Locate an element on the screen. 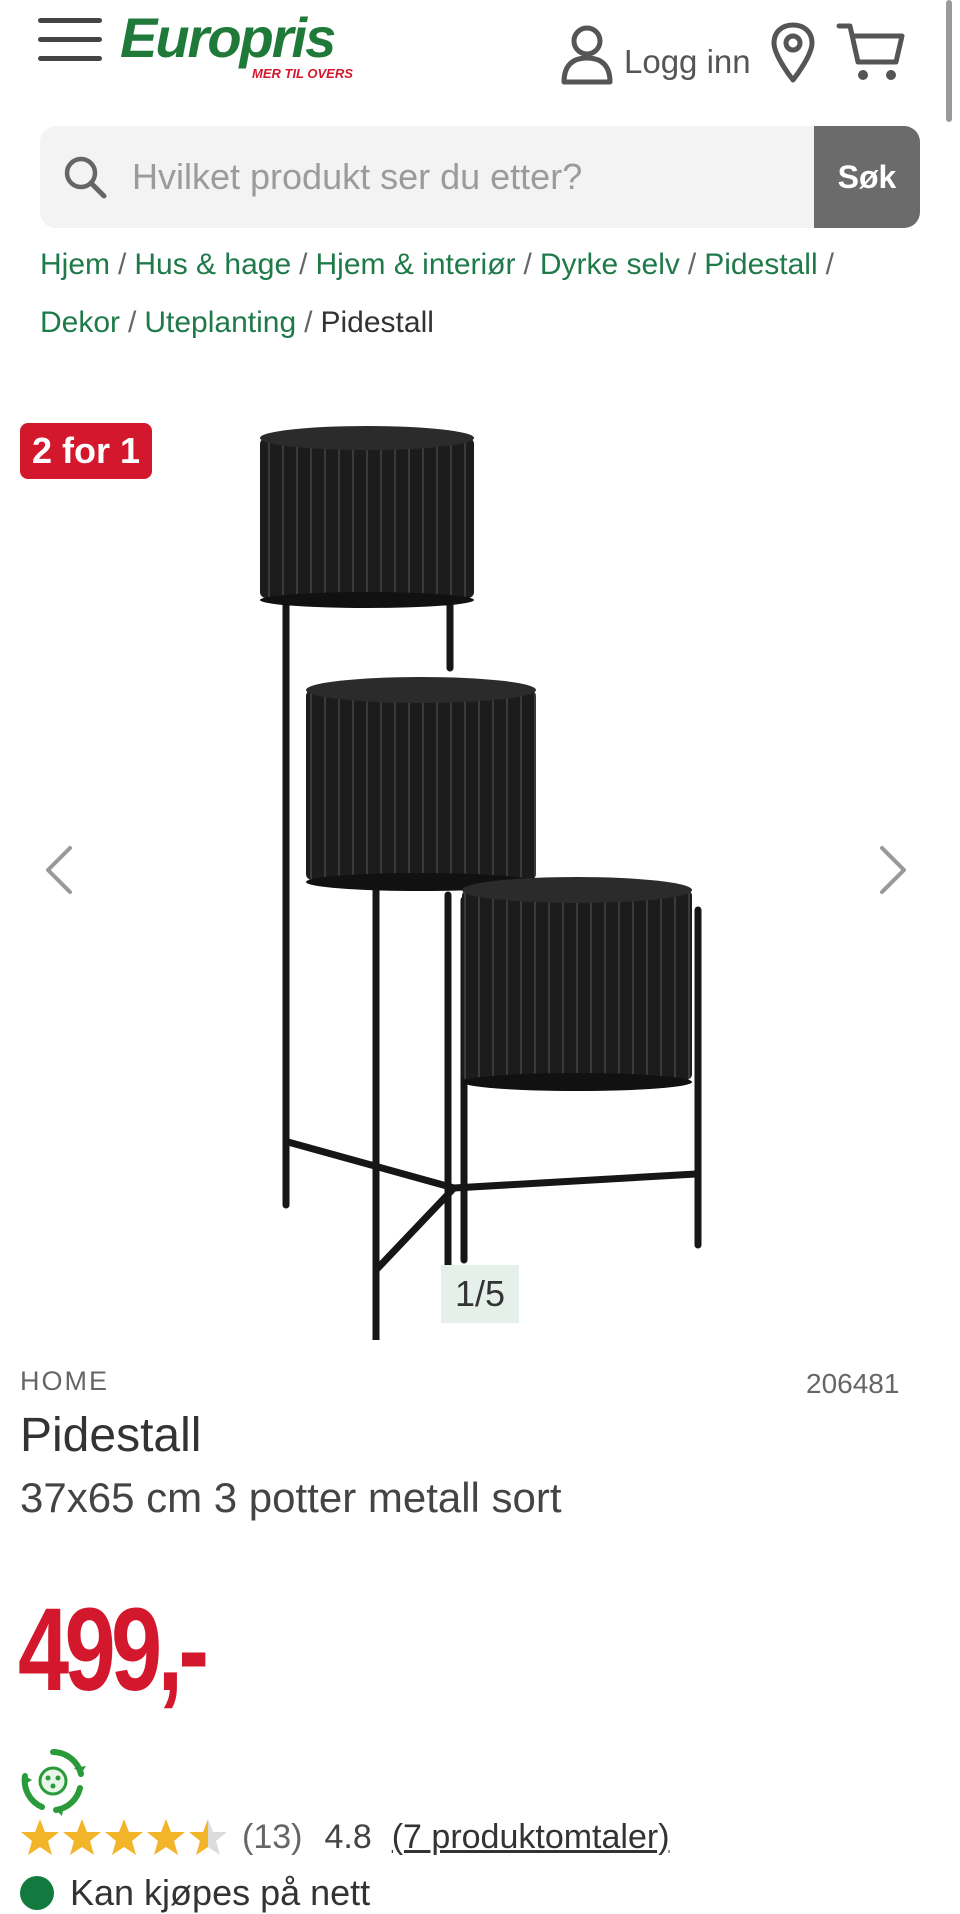  star-rating is located at coordinates (124, 1837).